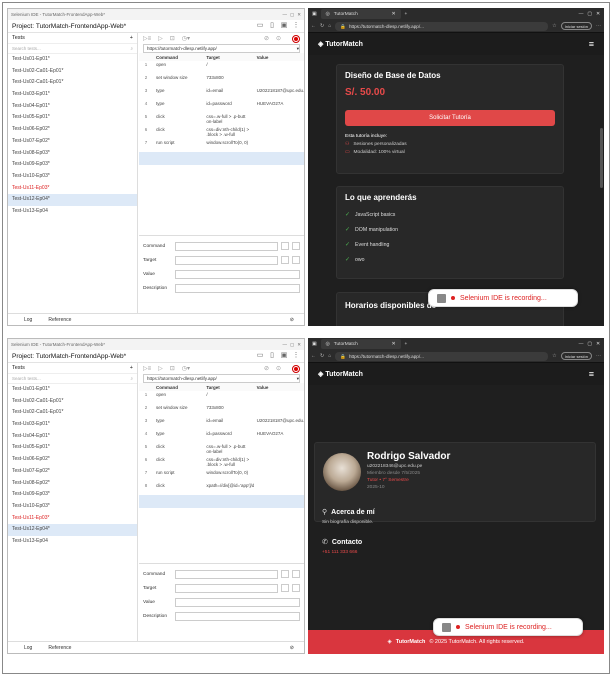  Describe the element at coordinates (314, 14) in the screenshot. I see `window-menu-icon: ▣` at that location.